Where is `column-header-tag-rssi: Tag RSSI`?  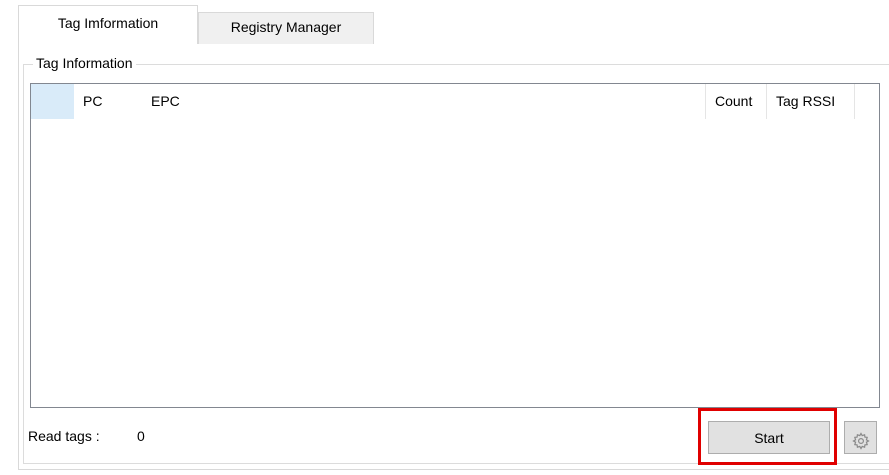
column-header-tag-rssi: Tag RSSI is located at coordinates (811, 101).